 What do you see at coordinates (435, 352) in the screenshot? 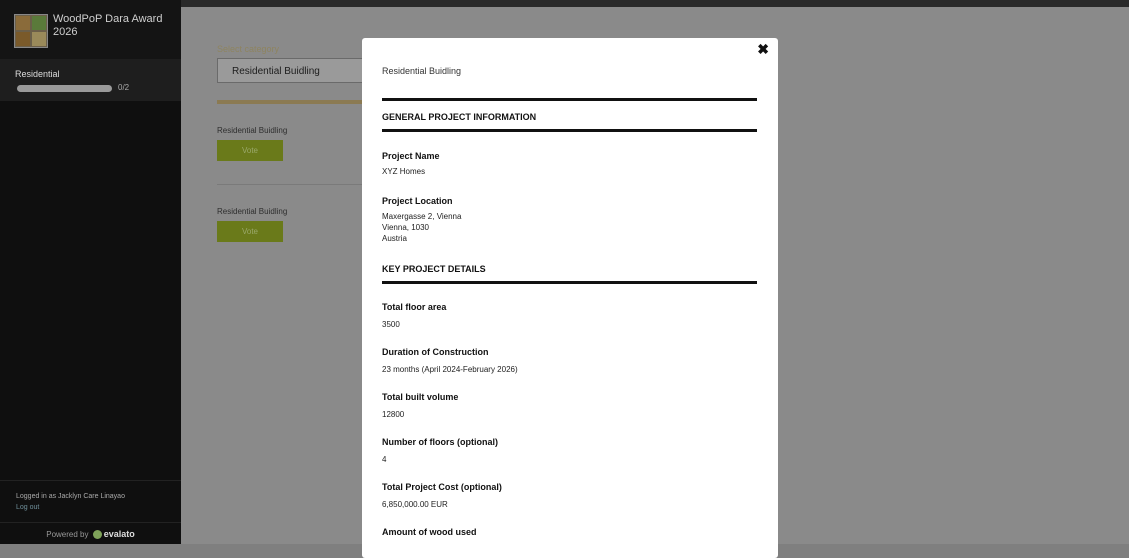
I see `duration-label: Duration of Construction` at bounding box center [435, 352].